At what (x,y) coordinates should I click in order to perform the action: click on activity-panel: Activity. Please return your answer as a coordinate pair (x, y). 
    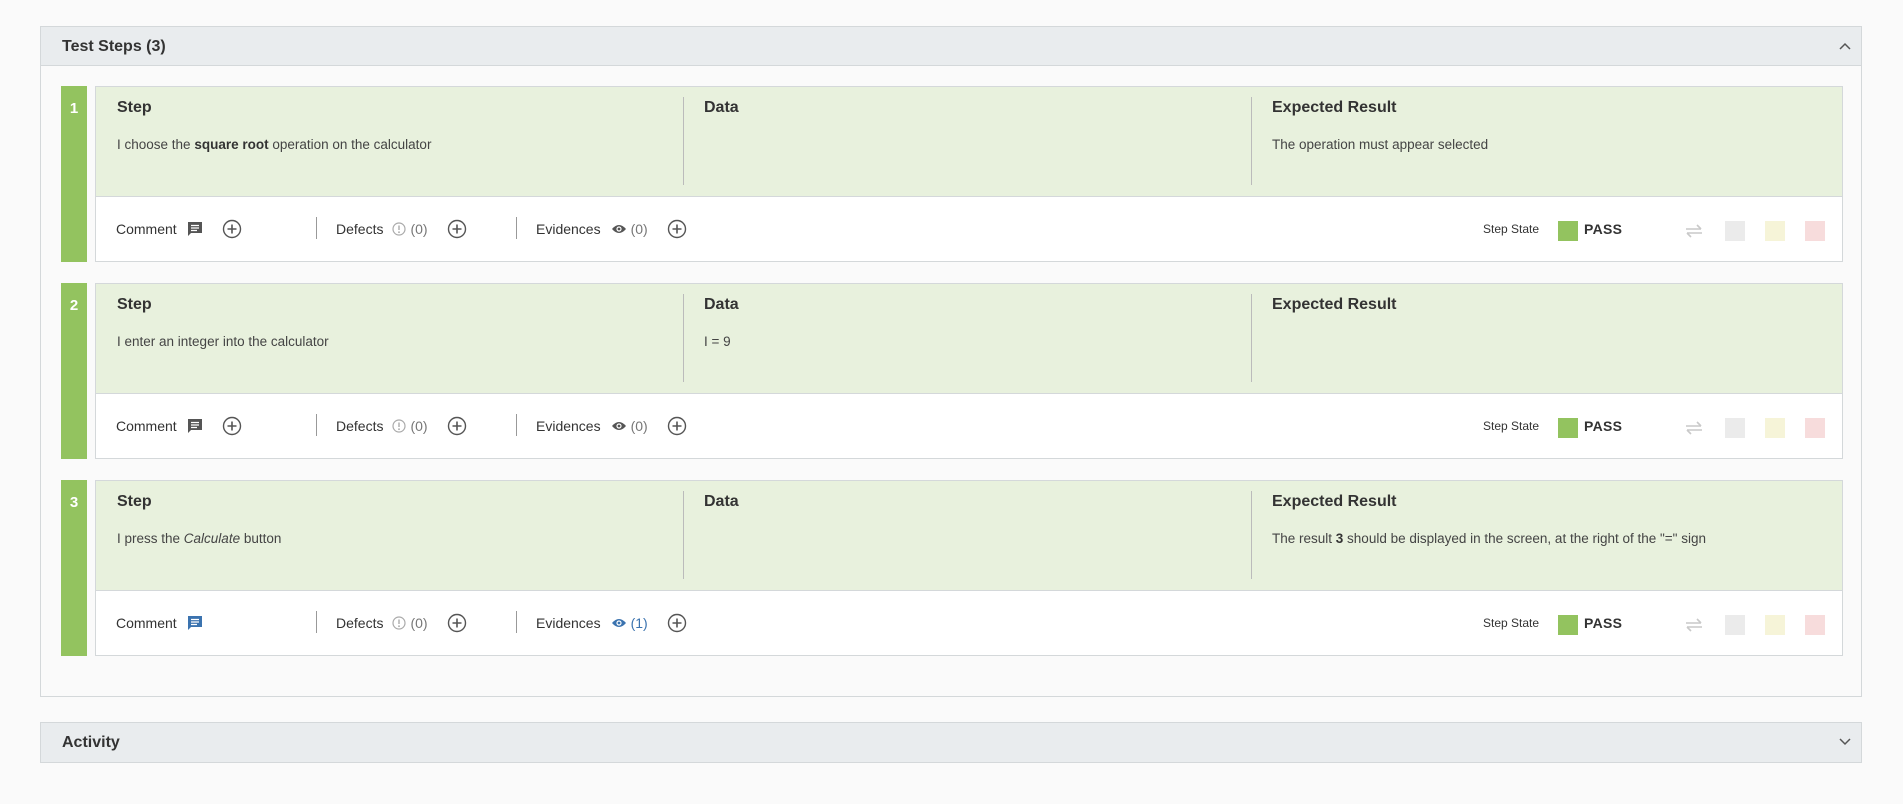
    Looking at the image, I should click on (951, 742).